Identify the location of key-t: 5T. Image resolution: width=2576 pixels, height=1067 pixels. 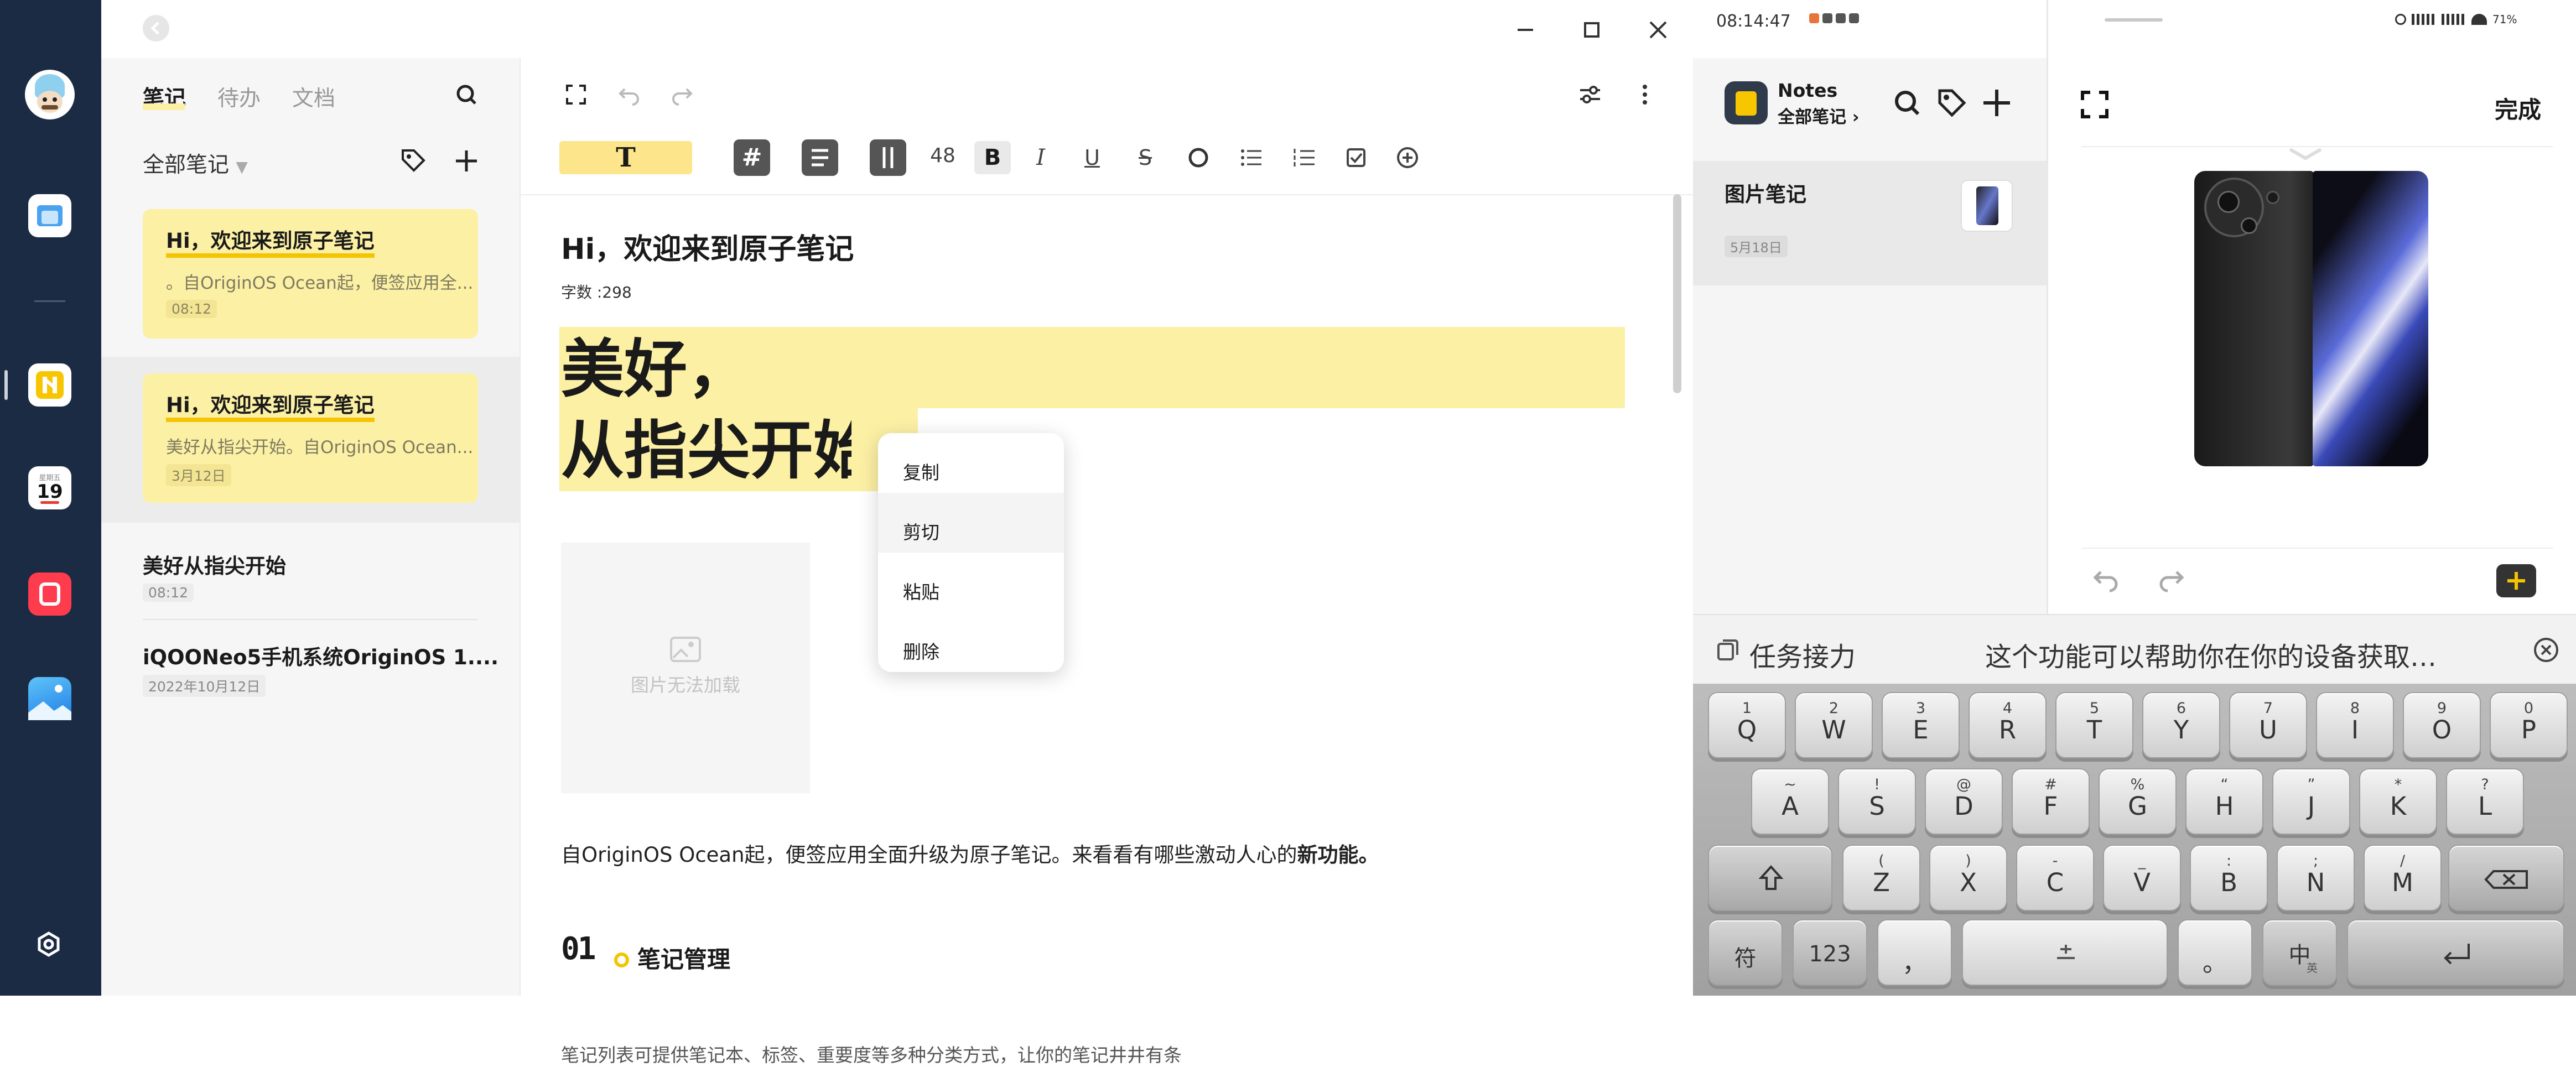
(2094, 725).